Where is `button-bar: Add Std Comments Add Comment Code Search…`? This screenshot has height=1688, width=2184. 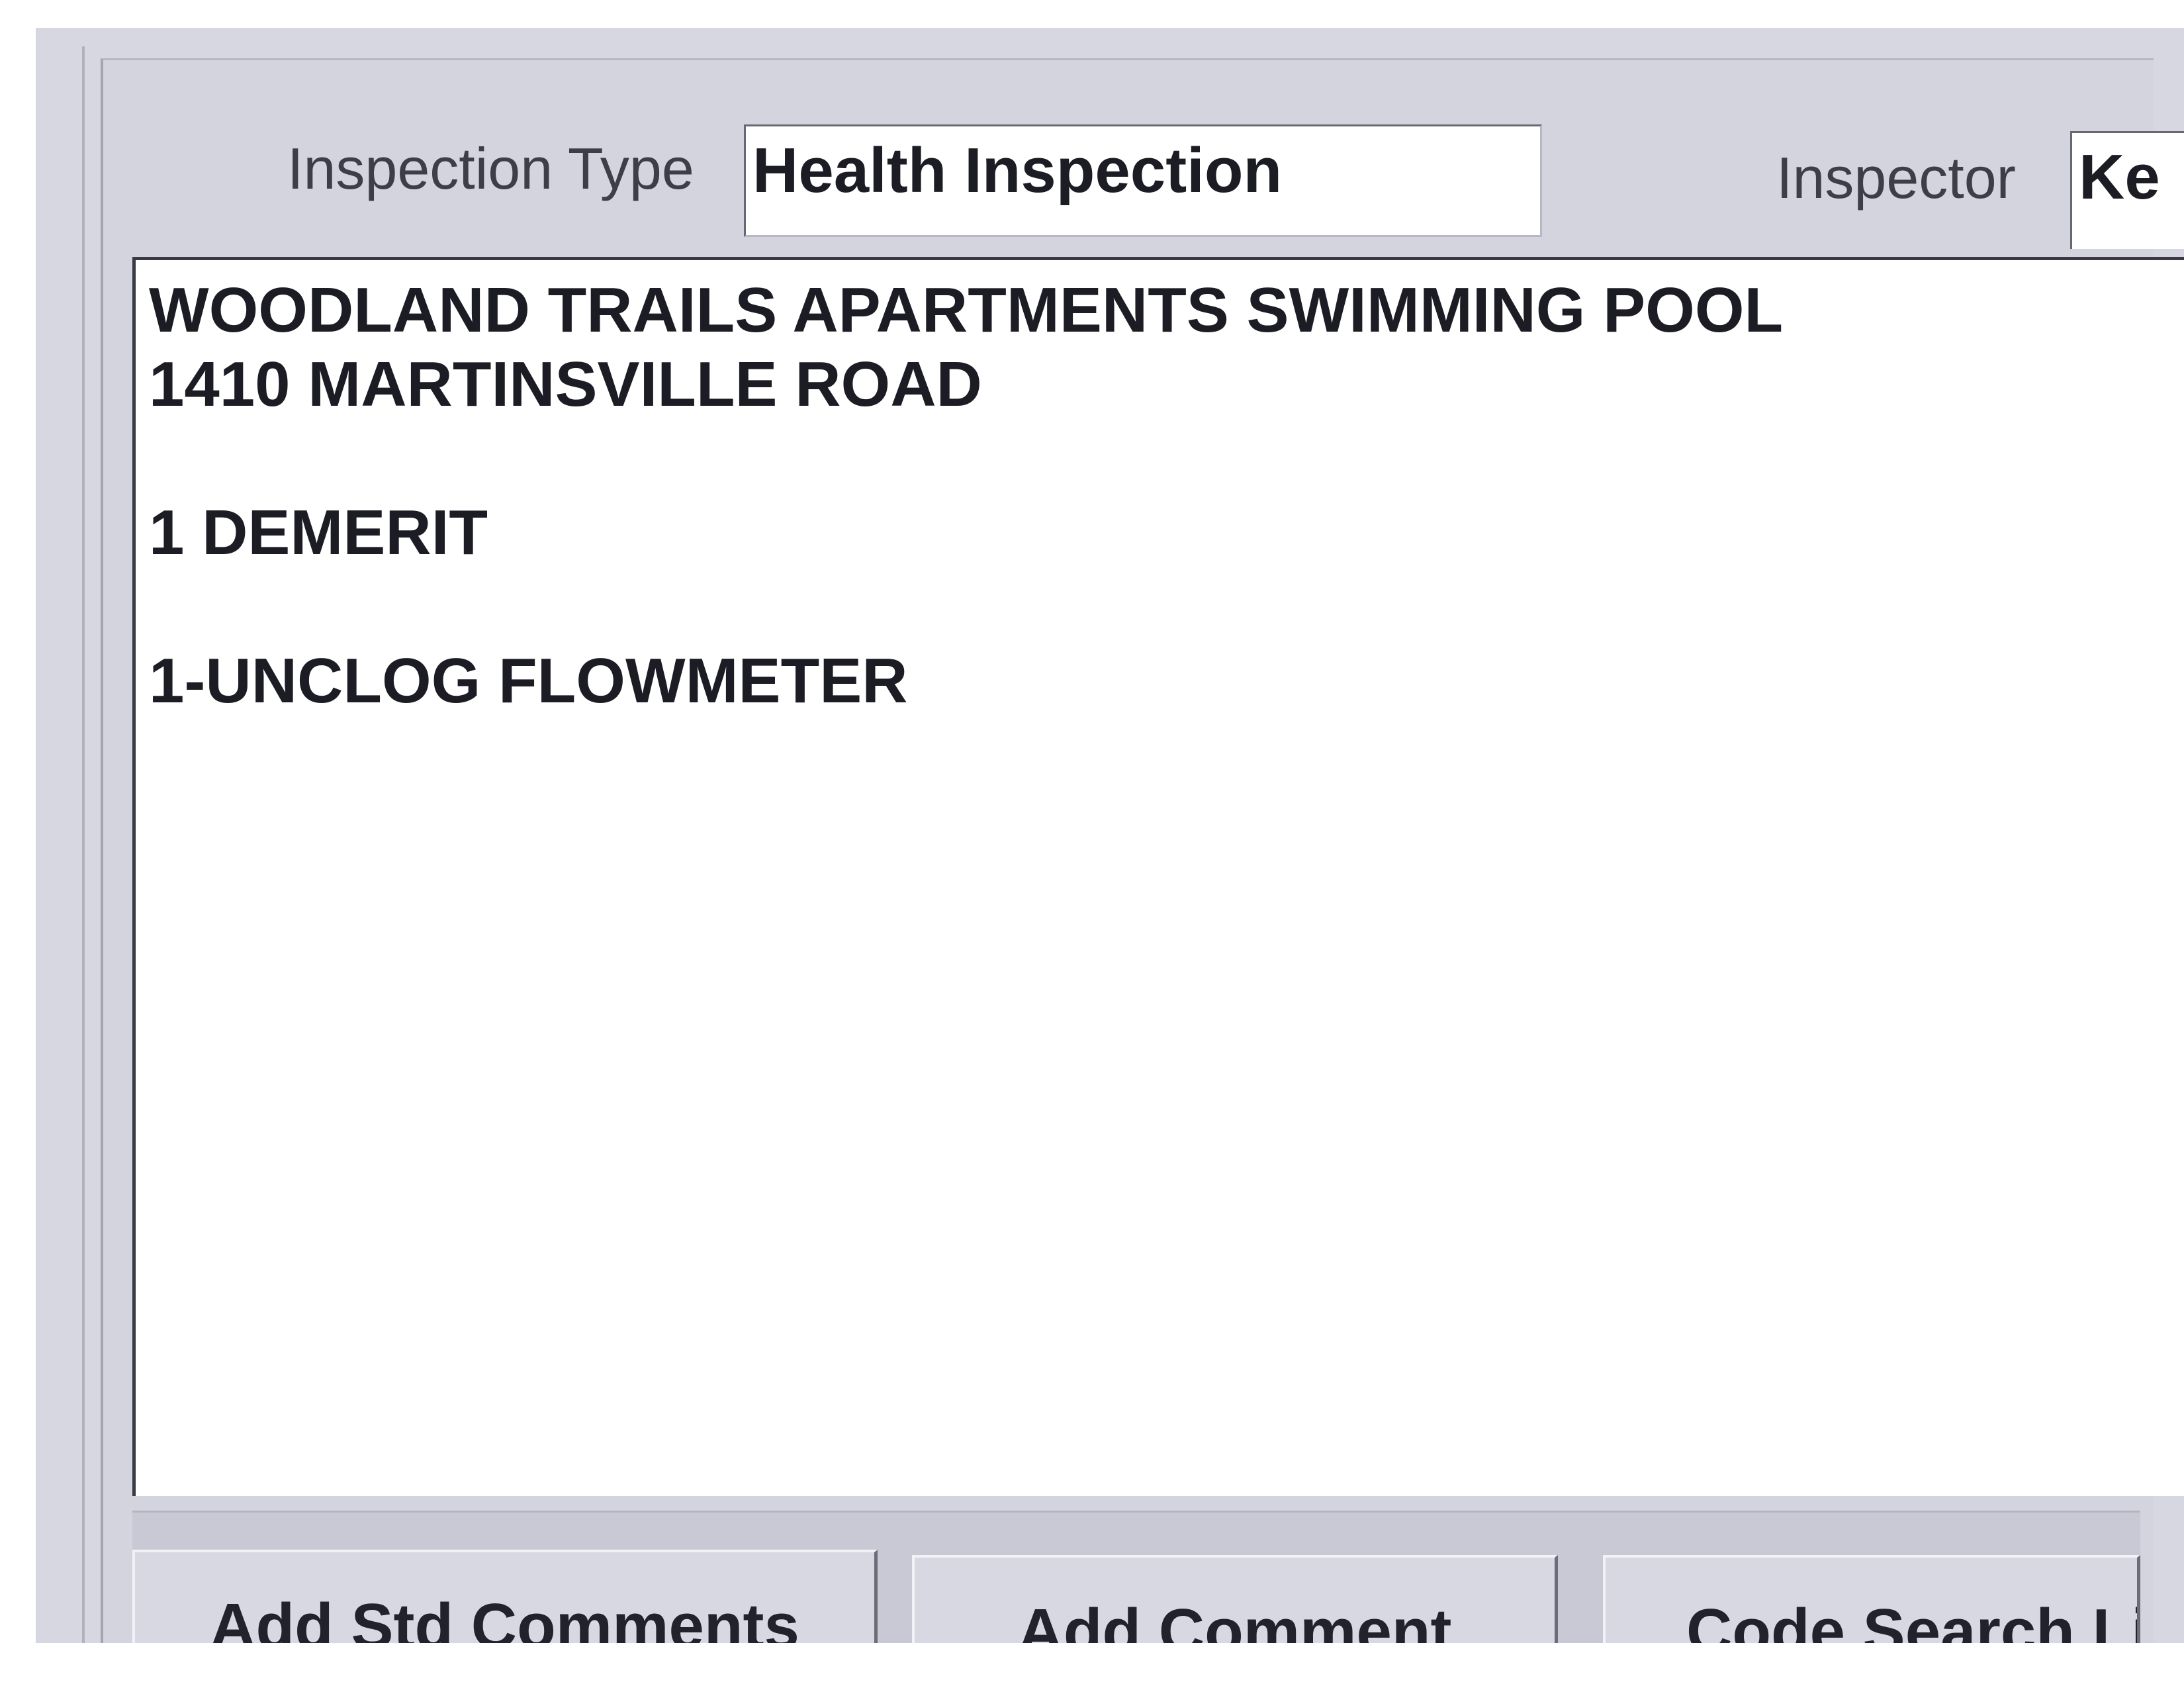
button-bar: Add Std Comments Add Comment Code Search… is located at coordinates (1136, 1596).